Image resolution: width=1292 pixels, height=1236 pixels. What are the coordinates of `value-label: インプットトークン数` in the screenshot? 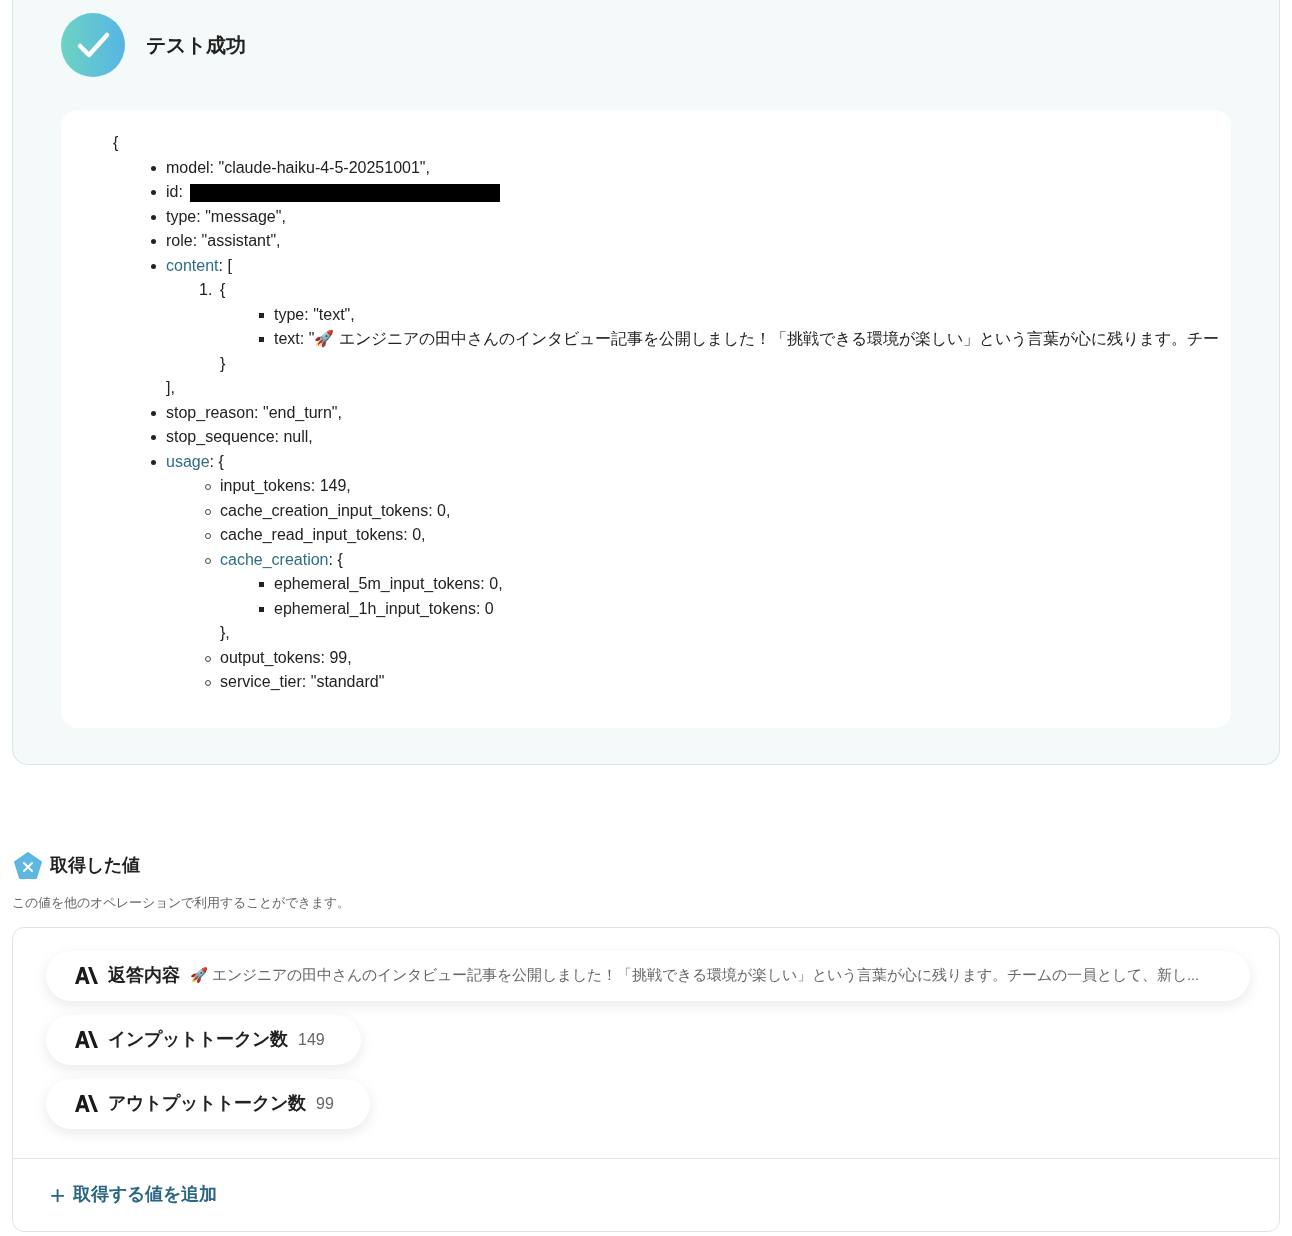 It's located at (198, 1039).